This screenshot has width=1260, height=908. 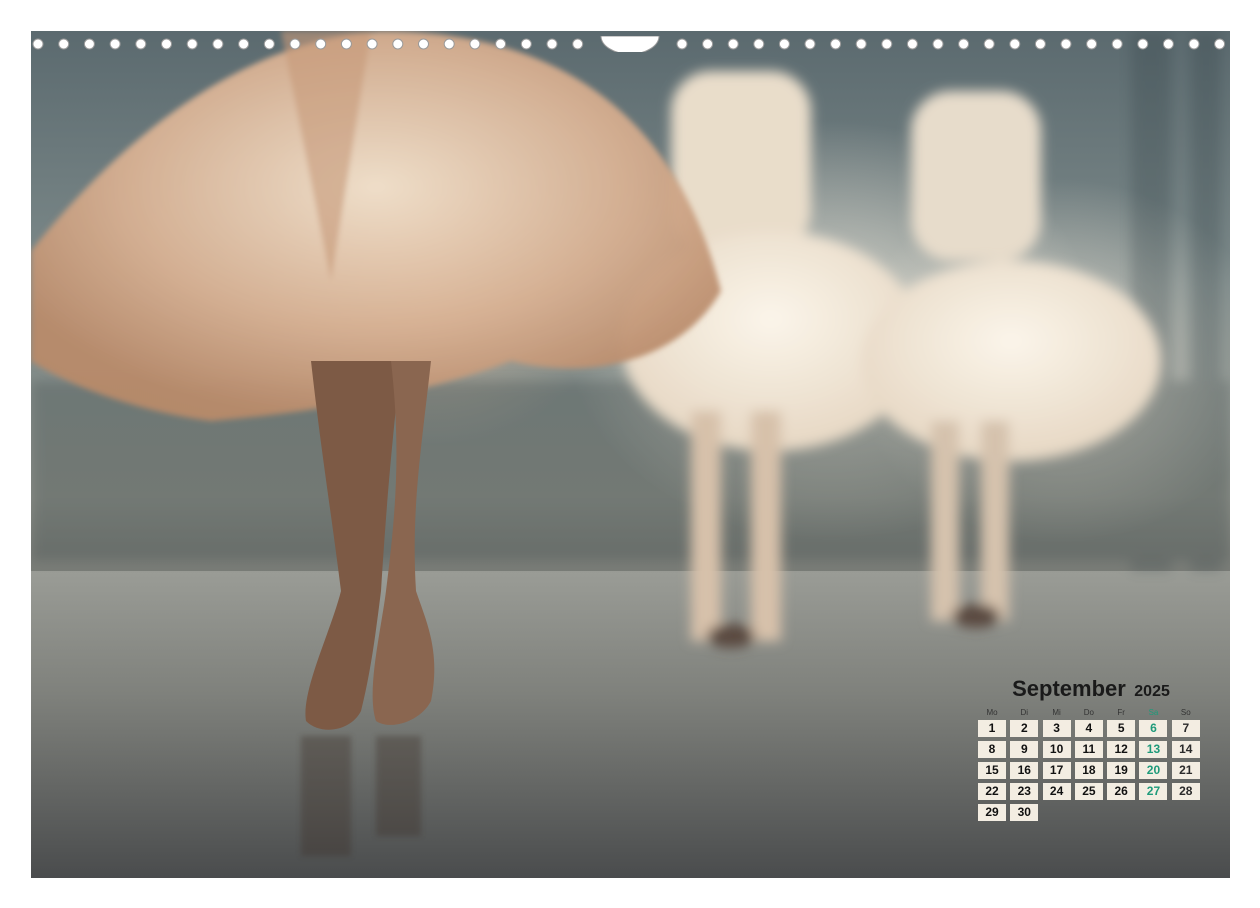 I want to click on calendar-day: 18, so click(x=1088, y=770).